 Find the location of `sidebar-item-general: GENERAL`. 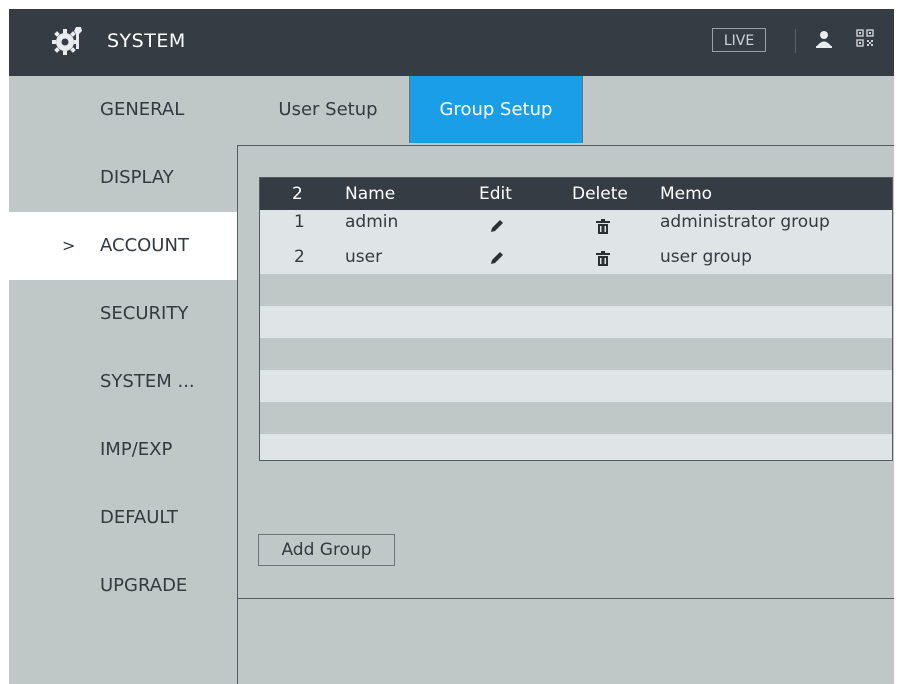

sidebar-item-general: GENERAL is located at coordinates (123, 110).